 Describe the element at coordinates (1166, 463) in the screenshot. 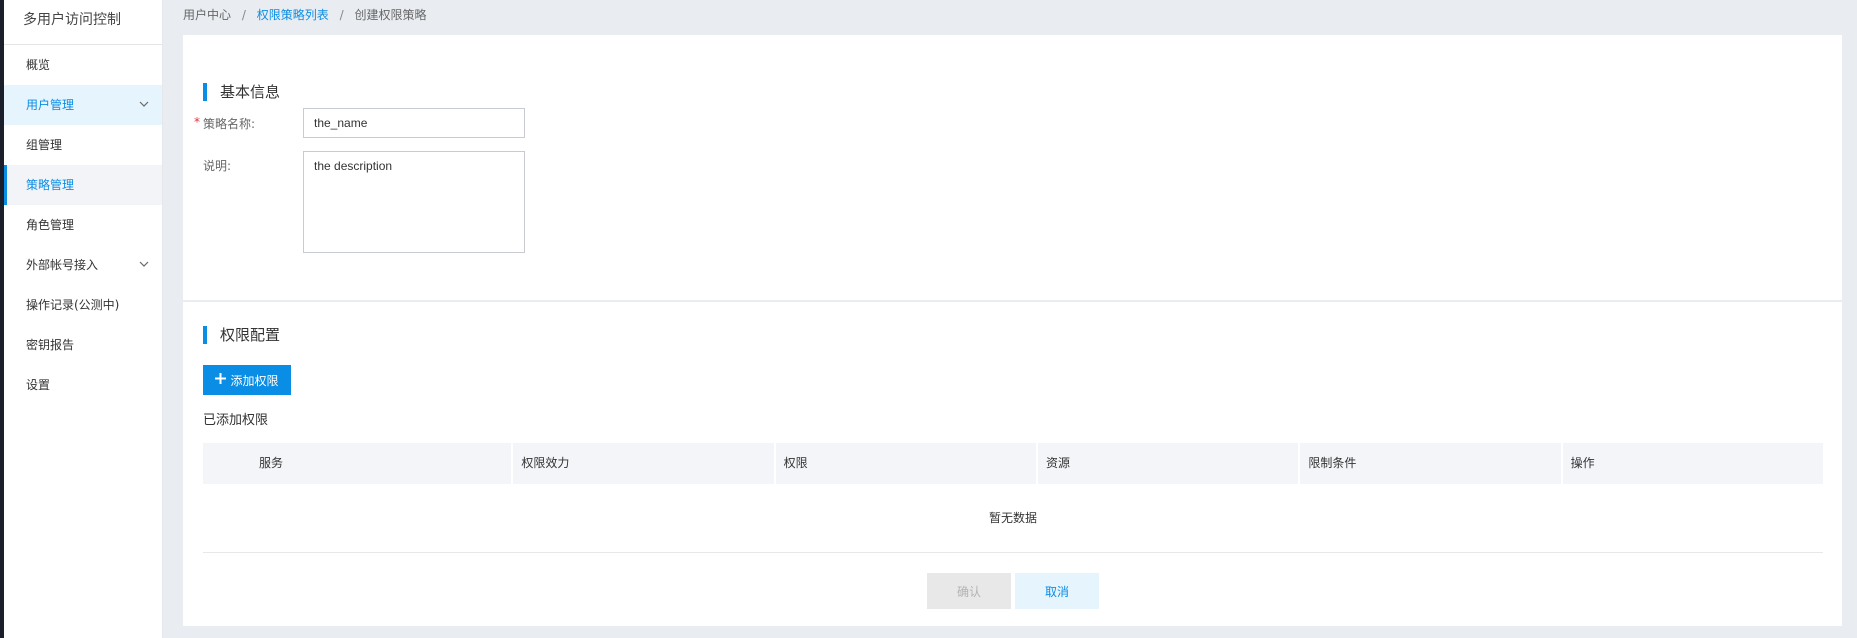

I see `column-header-resource: 资源` at that location.